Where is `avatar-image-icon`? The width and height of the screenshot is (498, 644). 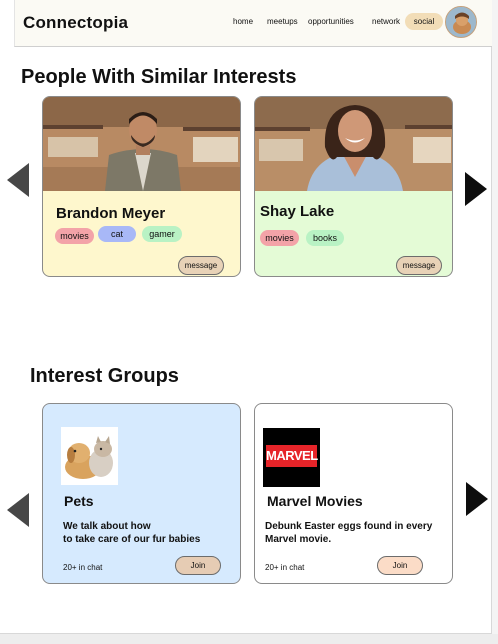 avatar-image-icon is located at coordinates (461, 22).